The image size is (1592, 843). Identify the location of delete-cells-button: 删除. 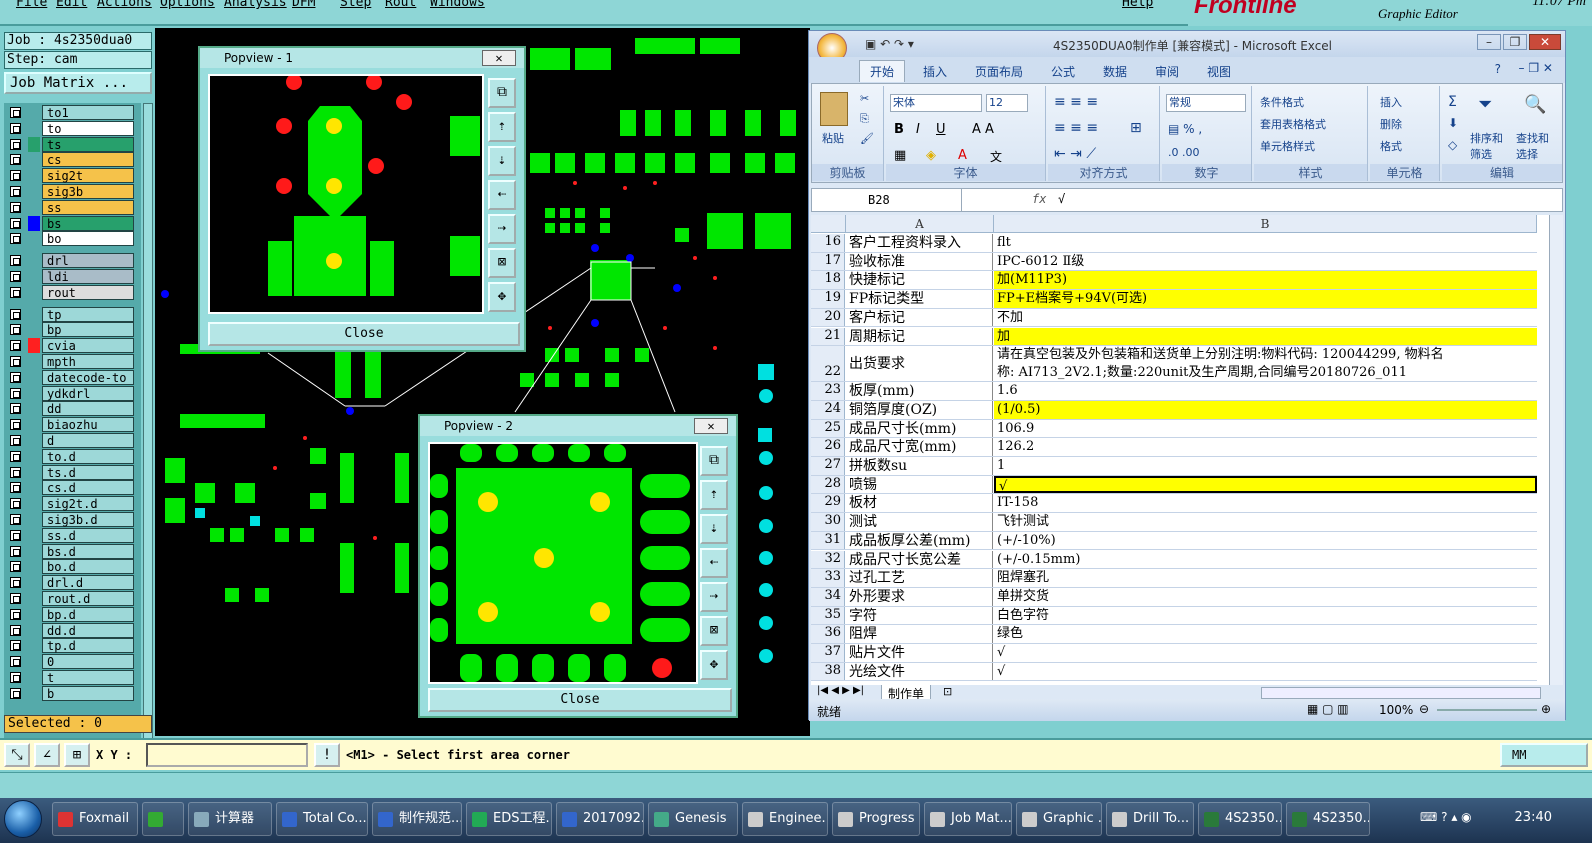
(1391, 124).